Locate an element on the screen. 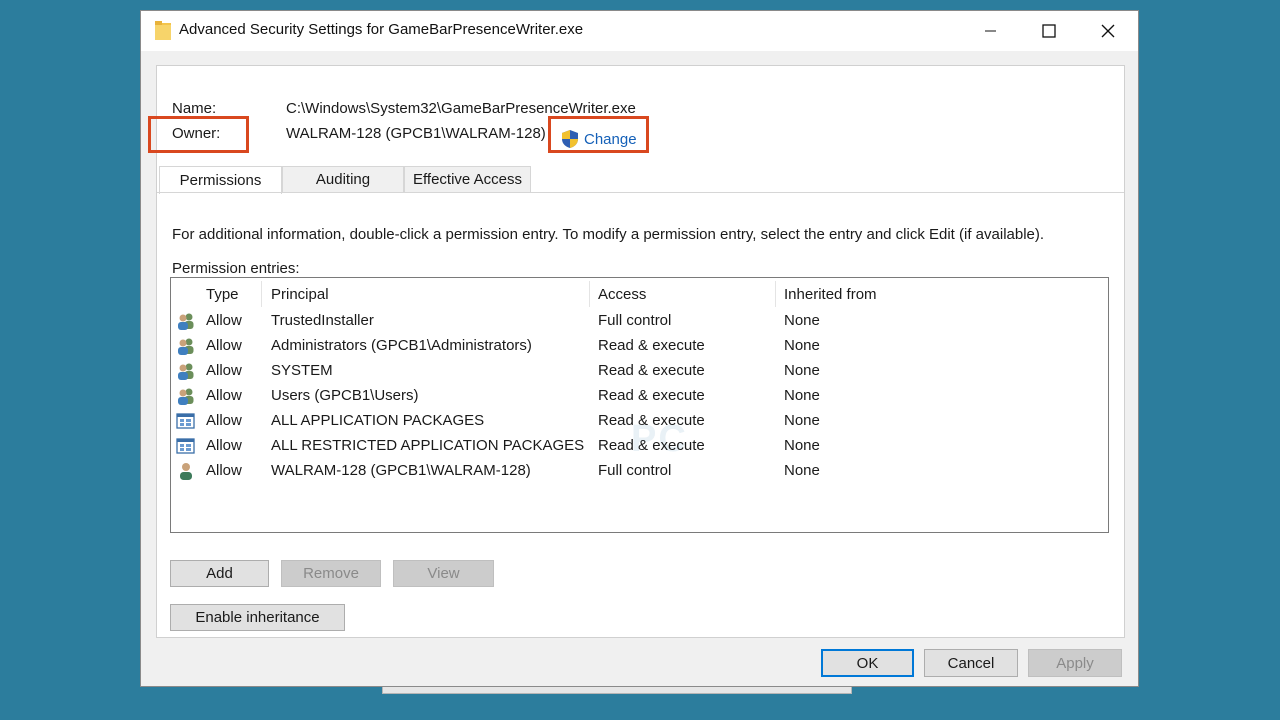 The height and width of the screenshot is (720, 1280). add-button: Add is located at coordinates (219, 573).